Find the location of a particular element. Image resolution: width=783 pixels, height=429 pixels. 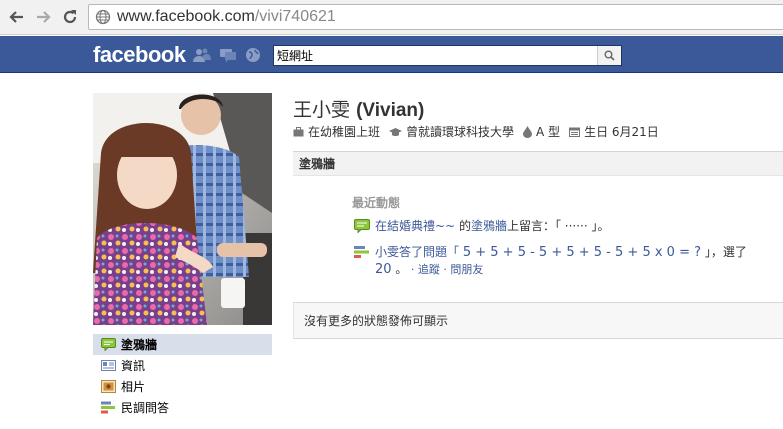

url-path: /vivi740621 is located at coordinates (295, 16).